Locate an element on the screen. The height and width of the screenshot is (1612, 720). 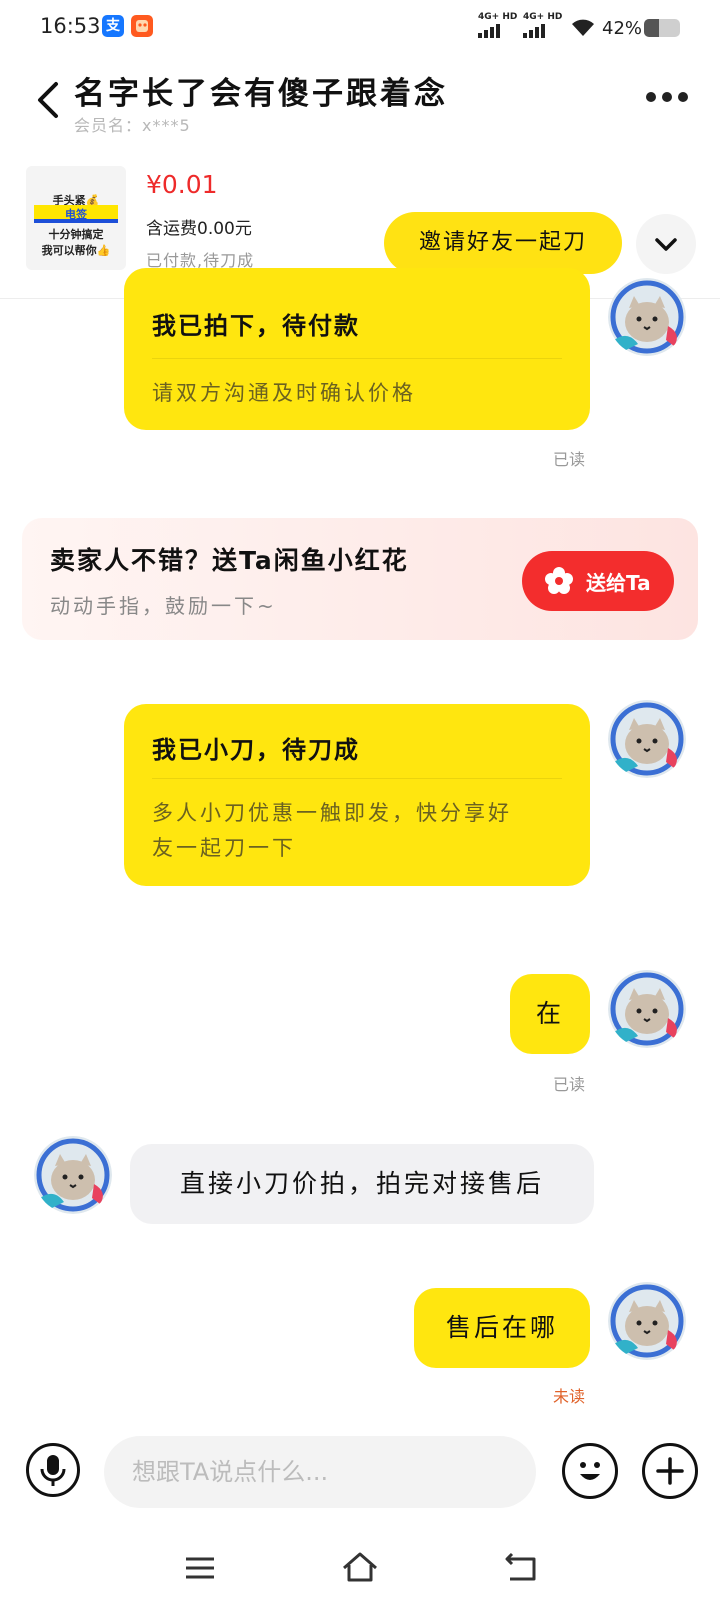
bargain-status-card: 我已小刀，待刀成 多人小刀优惠一触即发，快分享好 友一起刀一下 is located at coordinates (357, 795).